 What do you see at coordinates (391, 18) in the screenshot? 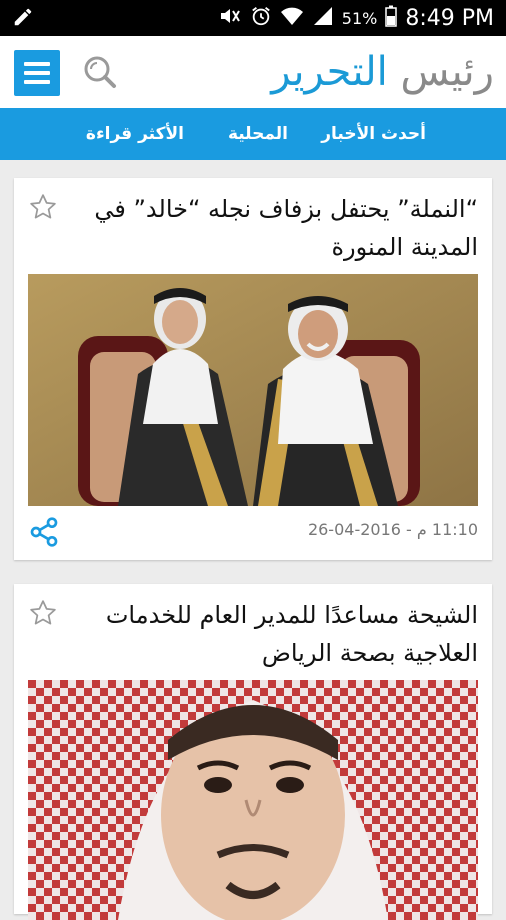
I see `battery-icon` at bounding box center [391, 18].